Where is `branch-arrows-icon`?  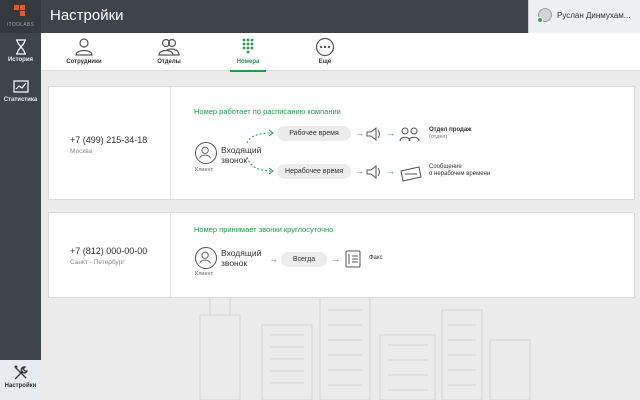
branch-arrows-icon is located at coordinates (260, 152).